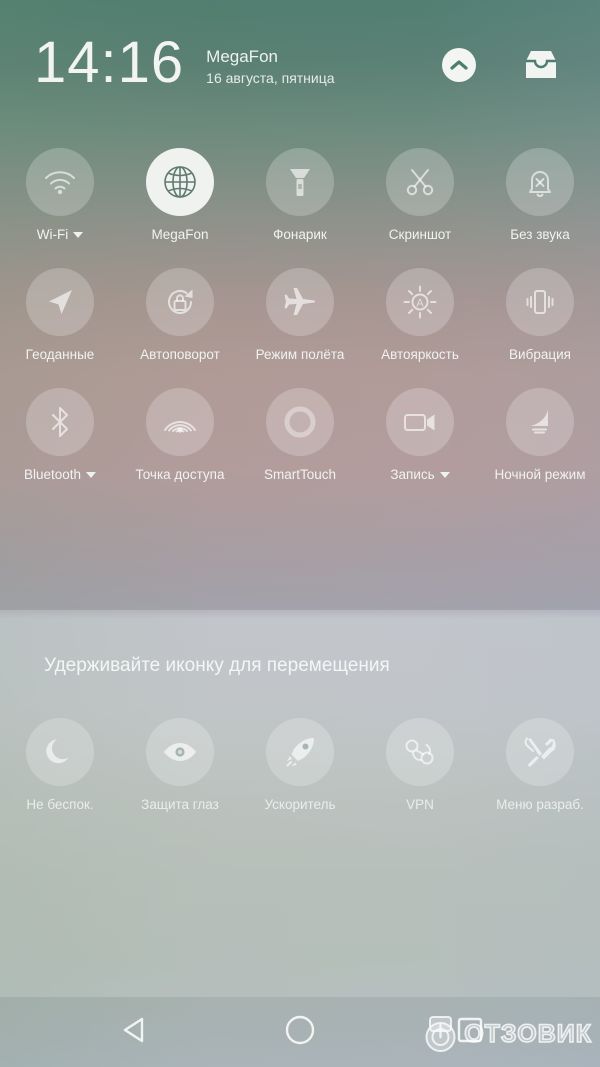 This screenshot has height=1067, width=600. I want to click on tile-auto-brightness: A Автояркость, so click(420, 315).